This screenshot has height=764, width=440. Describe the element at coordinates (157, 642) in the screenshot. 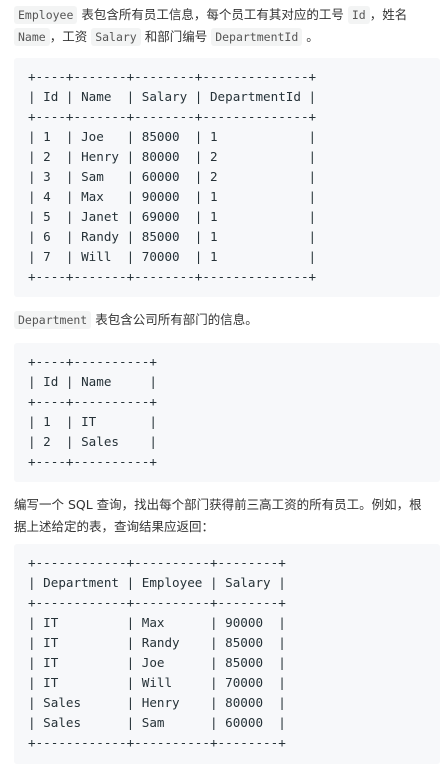

I see `table-line: | IT | Randy | 85000 |` at that location.